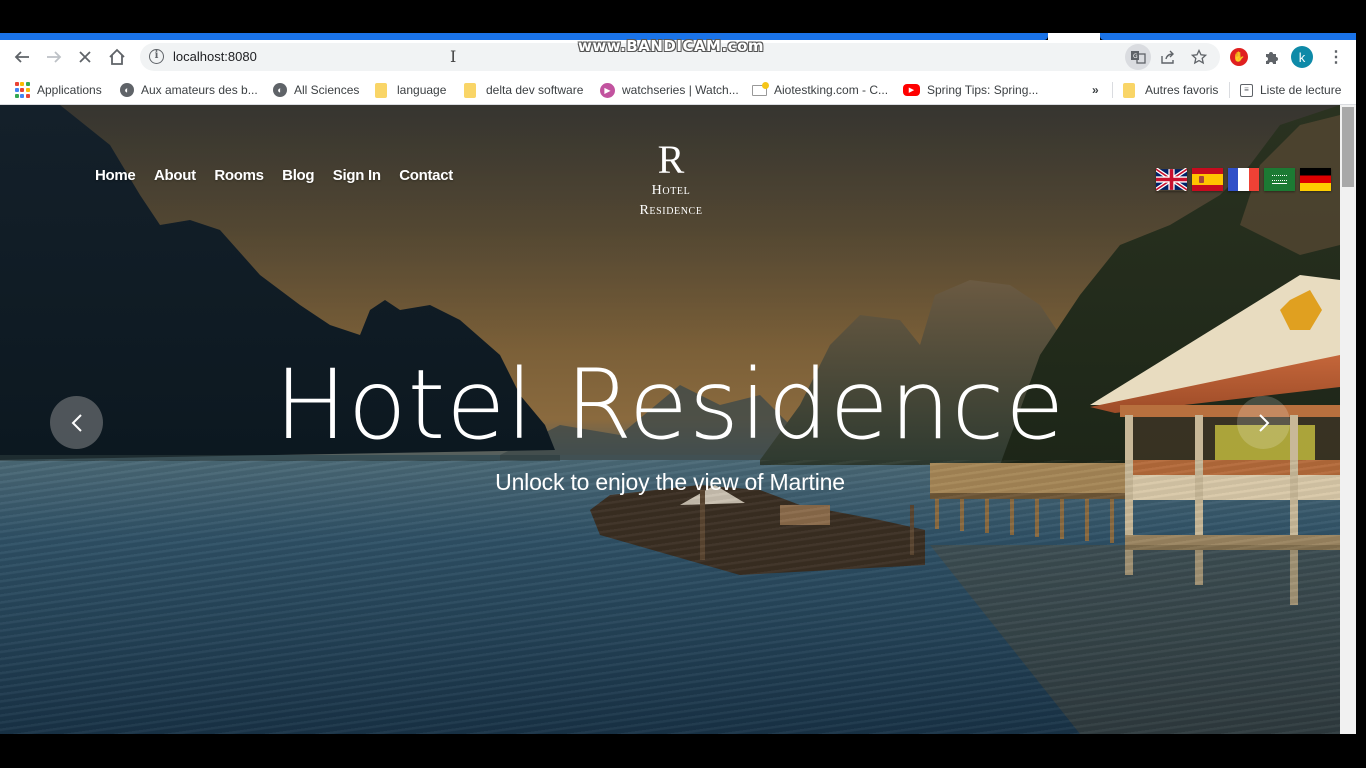 The width and height of the screenshot is (1366, 768). Describe the element at coordinates (1315, 179) in the screenshot. I see `germany-flag-icon` at that location.